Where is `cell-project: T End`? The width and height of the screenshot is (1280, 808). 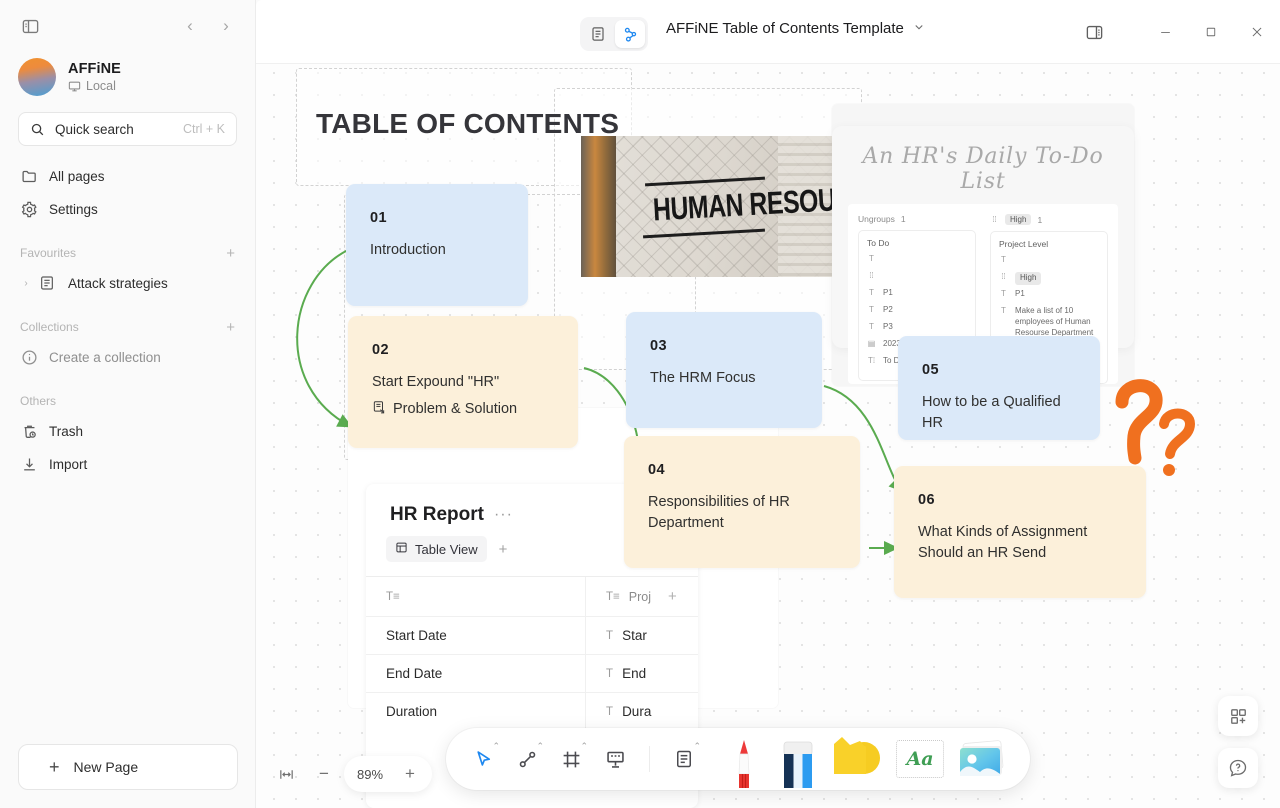
cell-project: T End is located at coordinates (642, 673).